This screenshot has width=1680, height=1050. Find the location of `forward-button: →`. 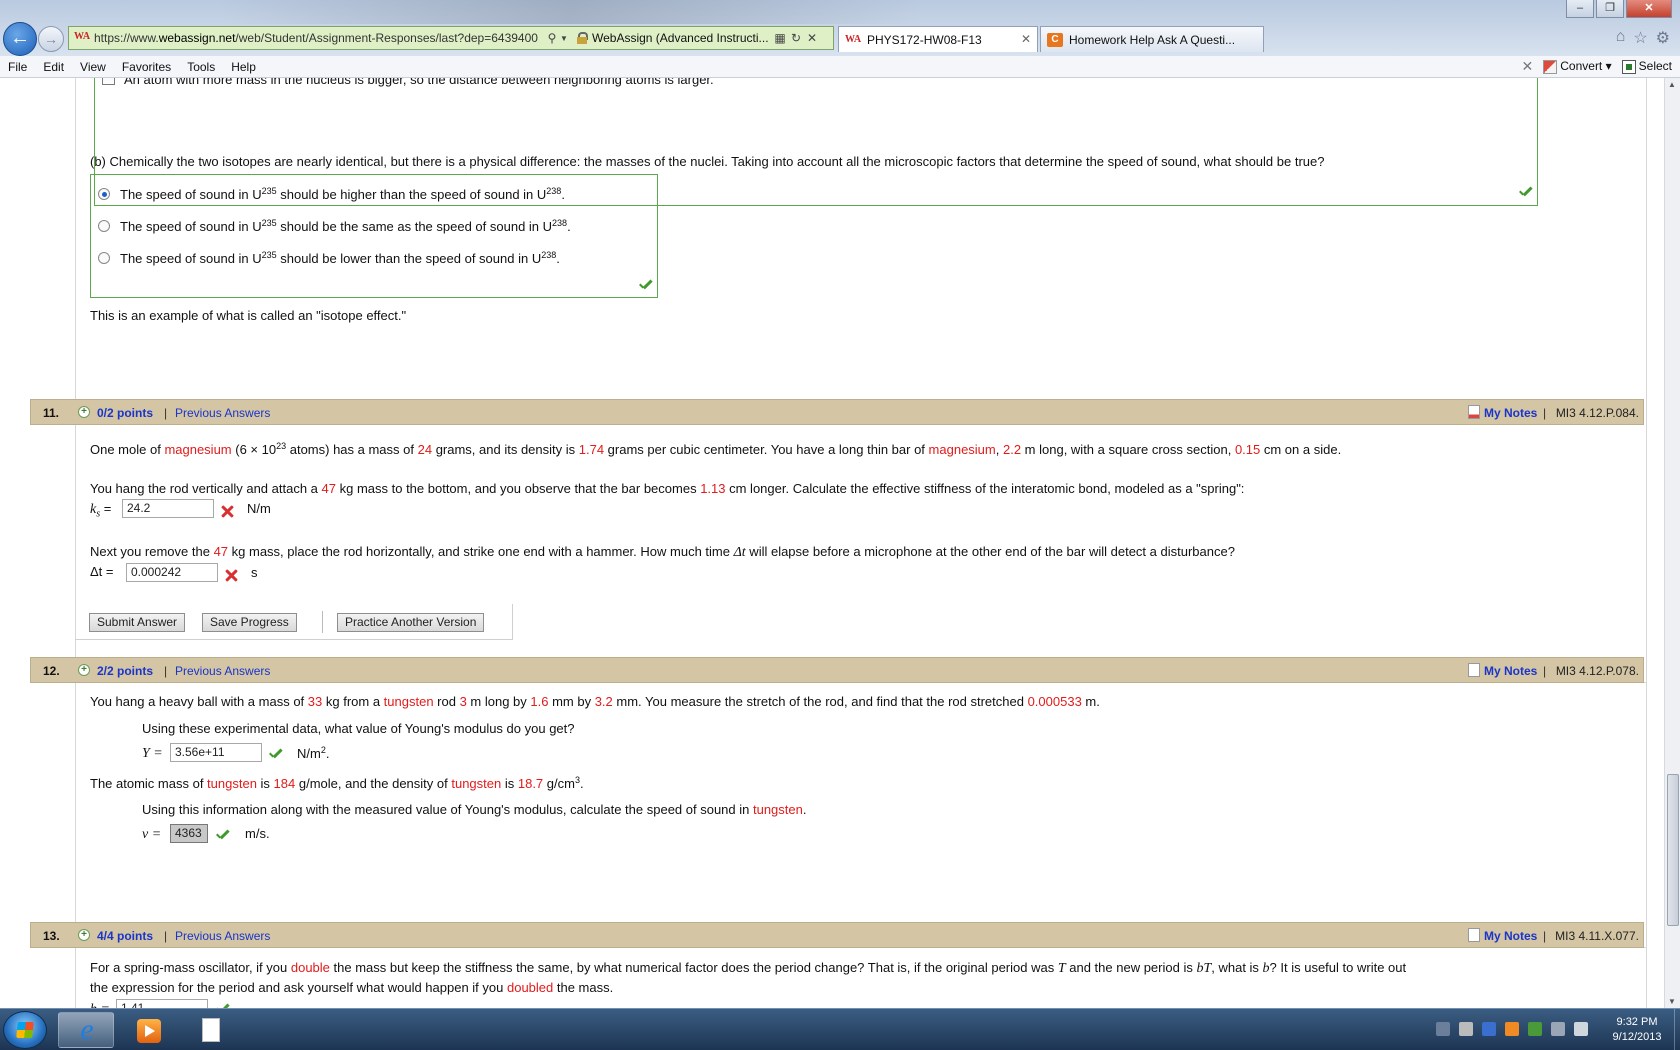

forward-button: → is located at coordinates (51, 39).